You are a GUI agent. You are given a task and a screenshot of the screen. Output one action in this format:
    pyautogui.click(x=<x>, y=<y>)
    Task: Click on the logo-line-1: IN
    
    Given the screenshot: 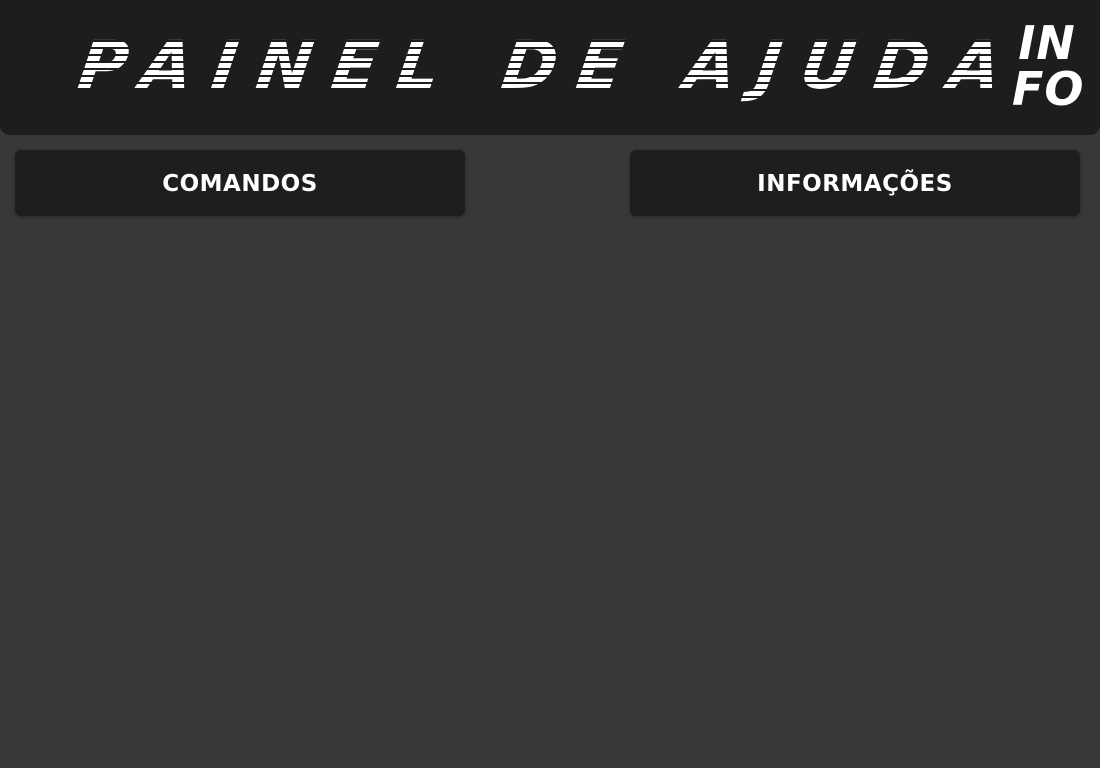 What is the action you would take?
    pyautogui.click(x=1047, y=43)
    